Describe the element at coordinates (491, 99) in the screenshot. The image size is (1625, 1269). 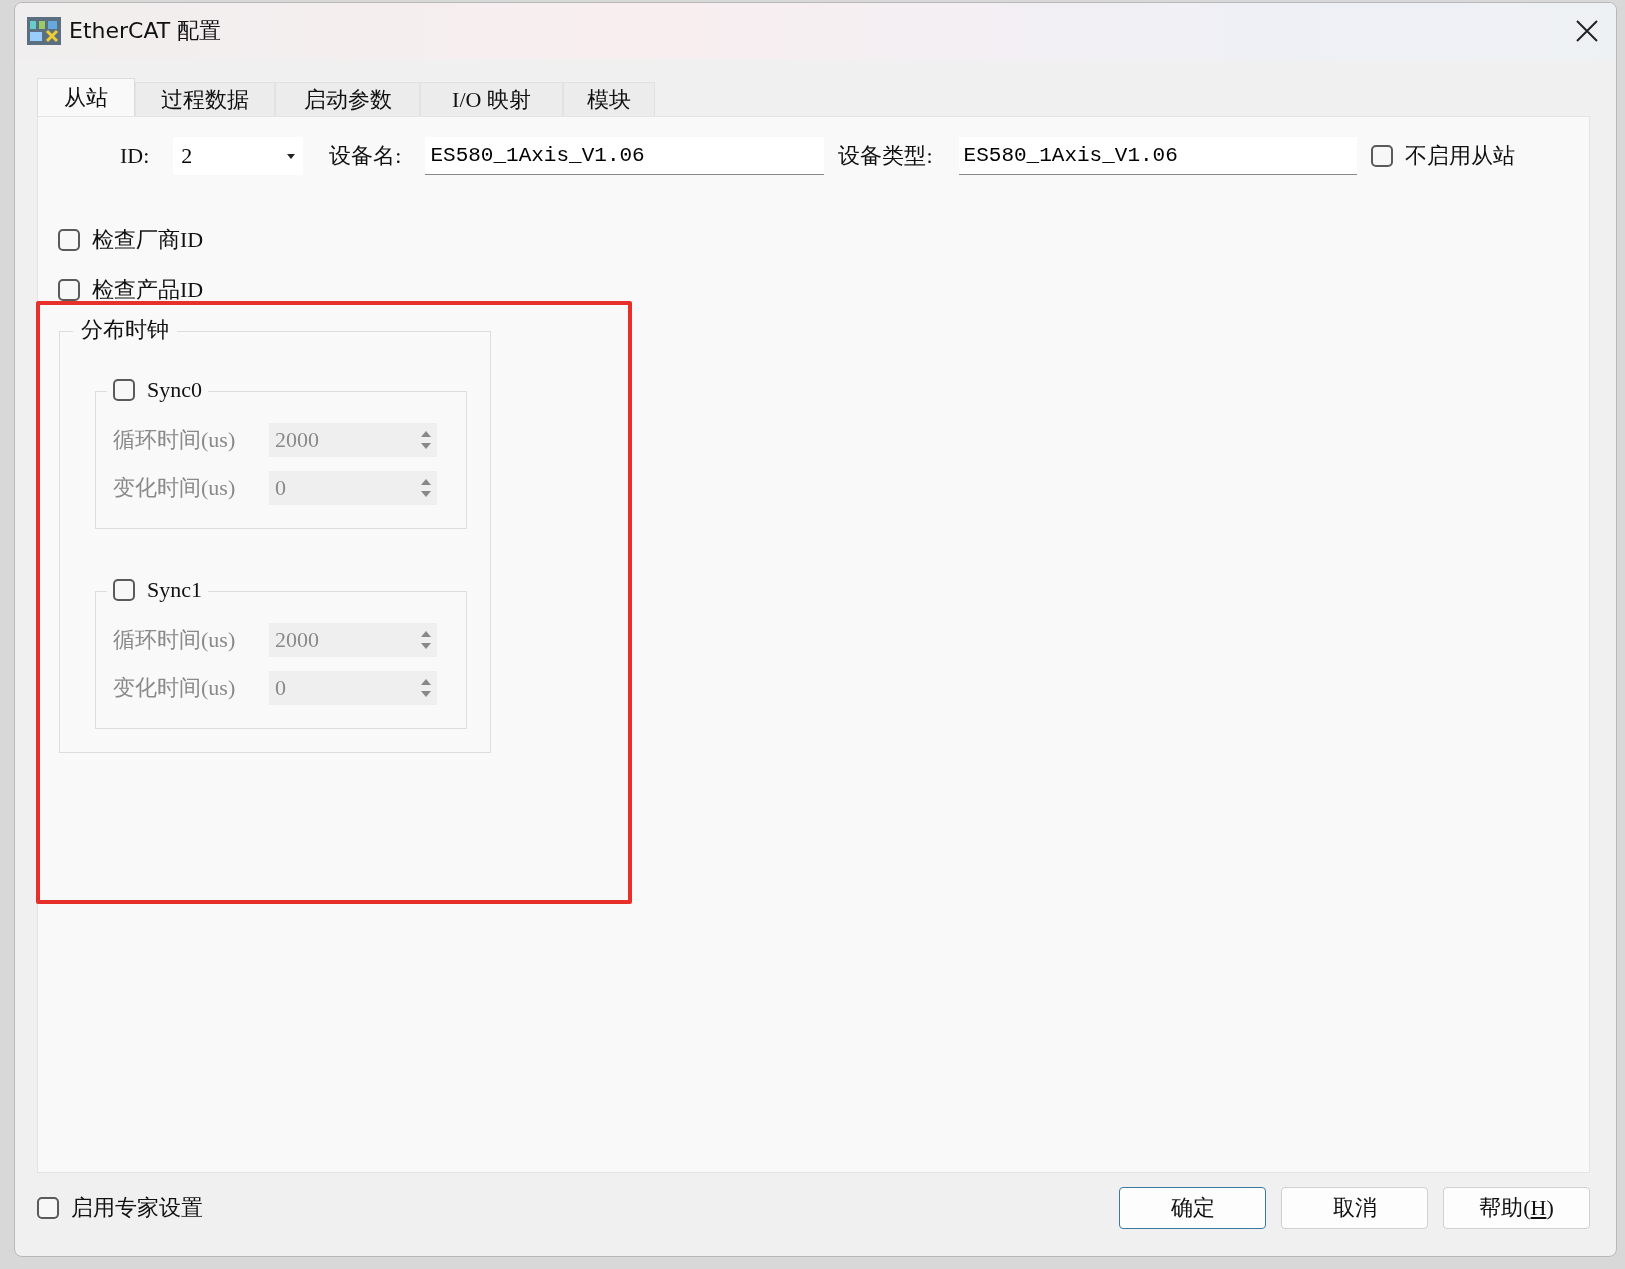
I see `tab: I/O 映射` at that location.